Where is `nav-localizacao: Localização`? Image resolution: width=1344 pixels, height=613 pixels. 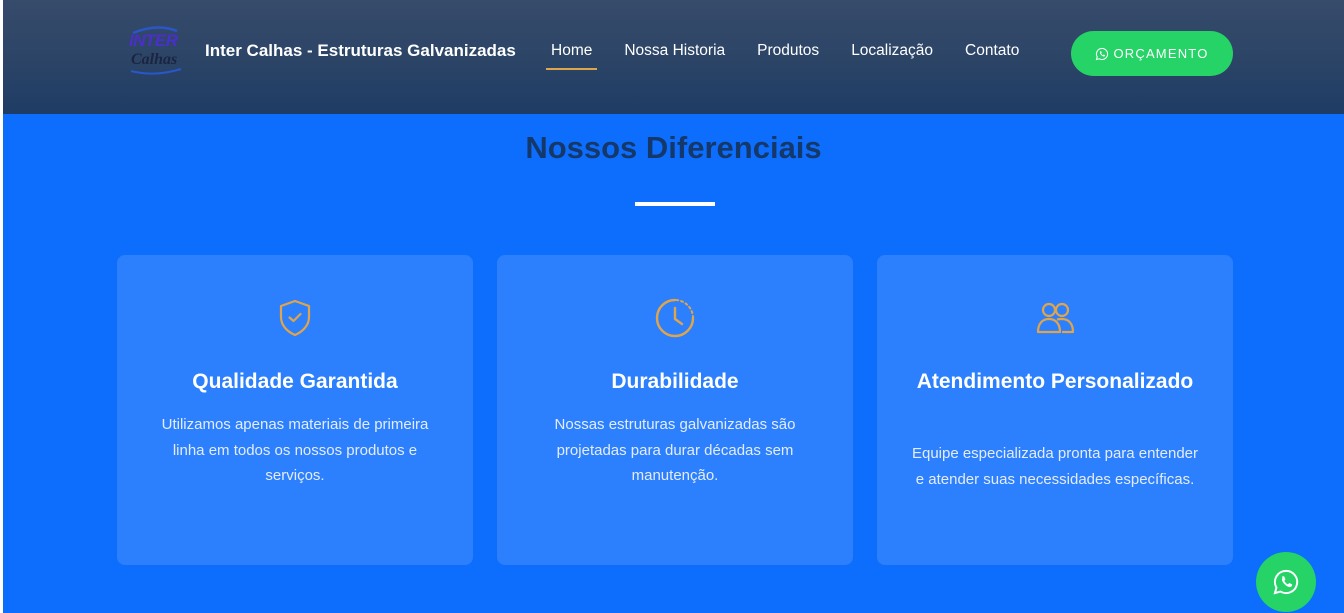 nav-localizacao: Localização is located at coordinates (892, 53).